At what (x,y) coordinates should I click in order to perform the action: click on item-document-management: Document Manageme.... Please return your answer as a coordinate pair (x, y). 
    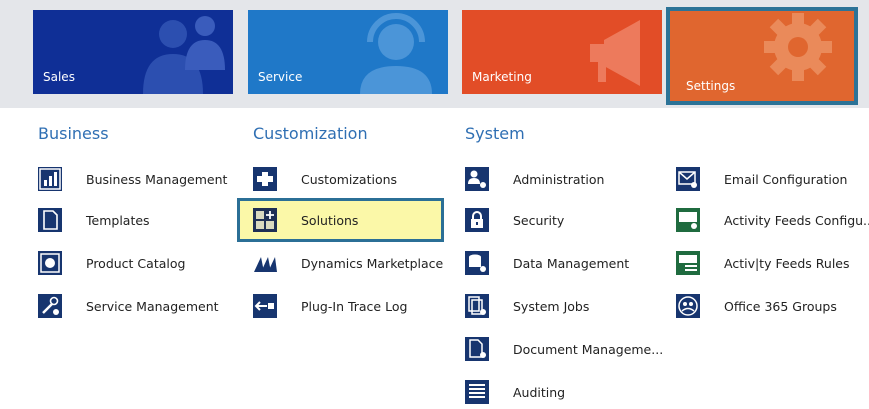
    Looking at the image, I should click on (564, 349).